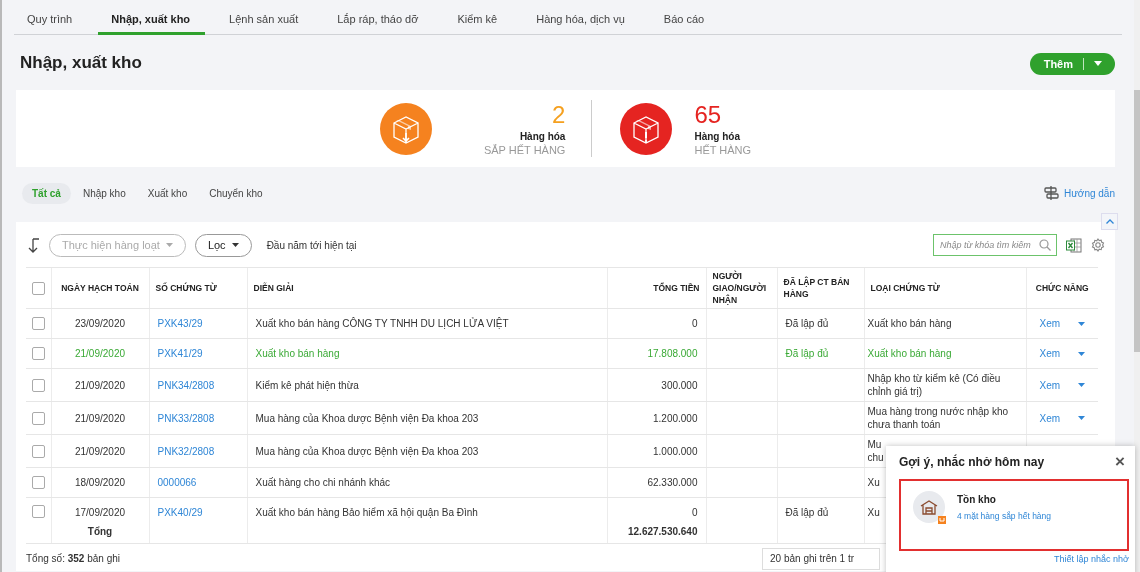  What do you see at coordinates (741, 288) in the screenshot?
I see `column-header: NGƯỜI GIAO/NGƯỜI NHẬN` at bounding box center [741, 288].